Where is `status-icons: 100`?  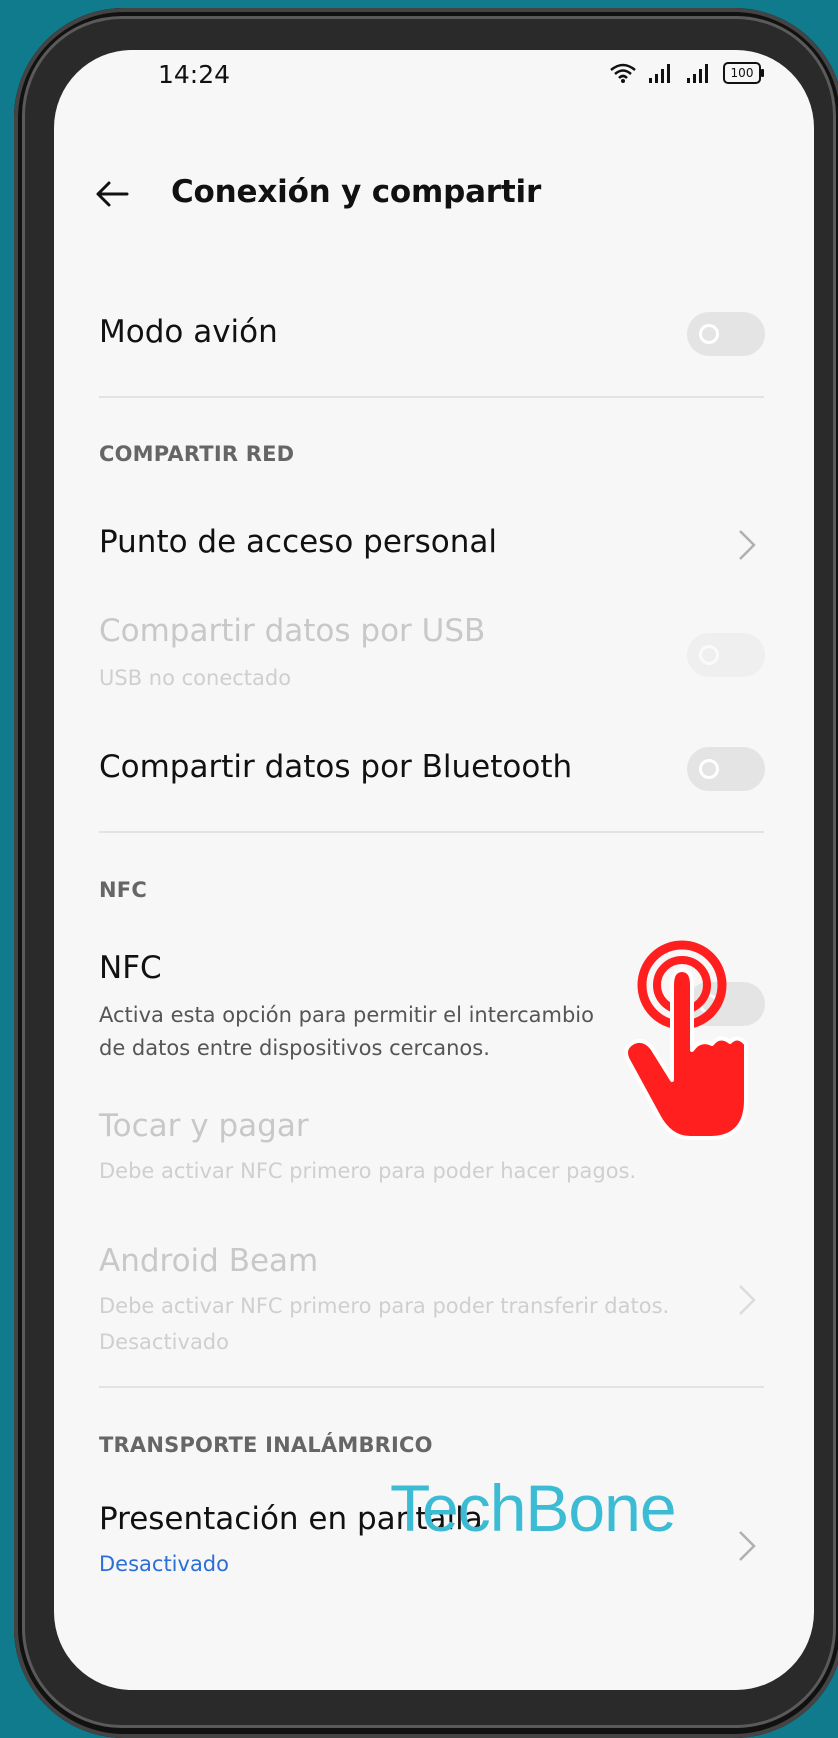 status-icons: 100 is located at coordinates (686, 73).